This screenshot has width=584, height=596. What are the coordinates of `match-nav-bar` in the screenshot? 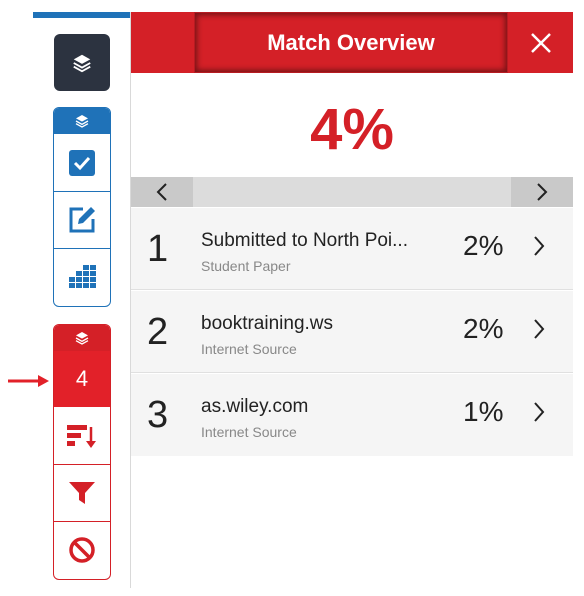 It's located at (352, 192).